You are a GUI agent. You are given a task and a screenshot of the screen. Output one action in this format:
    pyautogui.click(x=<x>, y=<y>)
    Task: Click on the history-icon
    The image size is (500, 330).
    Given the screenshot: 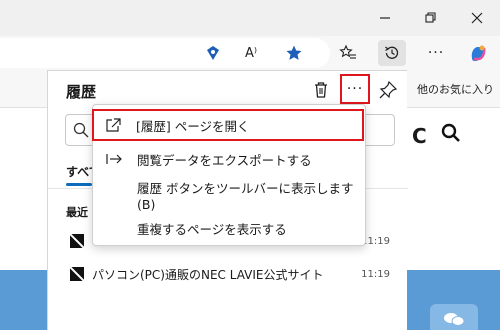 What is the action you would take?
    pyautogui.click(x=392, y=52)
    